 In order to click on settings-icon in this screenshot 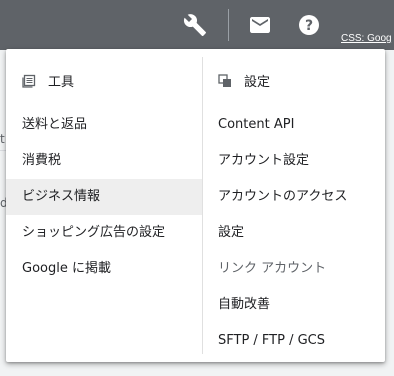, I will do `click(225, 80)`.